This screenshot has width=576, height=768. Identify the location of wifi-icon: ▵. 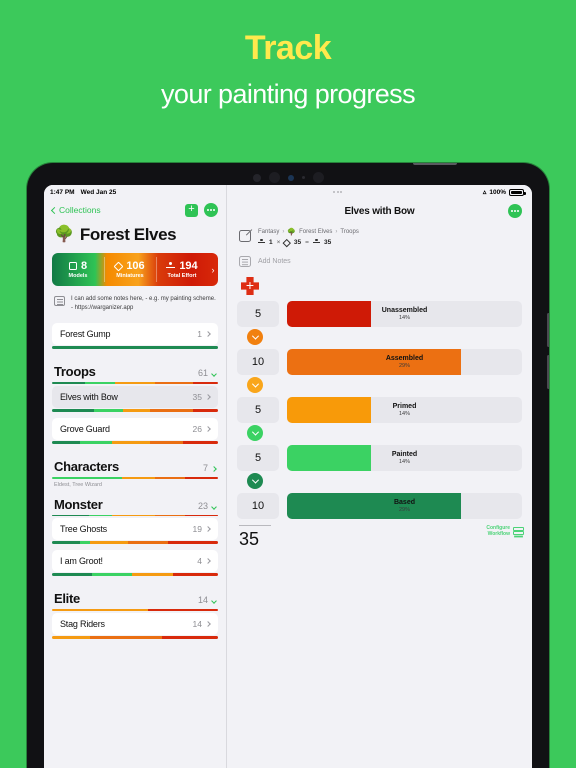
(484, 192).